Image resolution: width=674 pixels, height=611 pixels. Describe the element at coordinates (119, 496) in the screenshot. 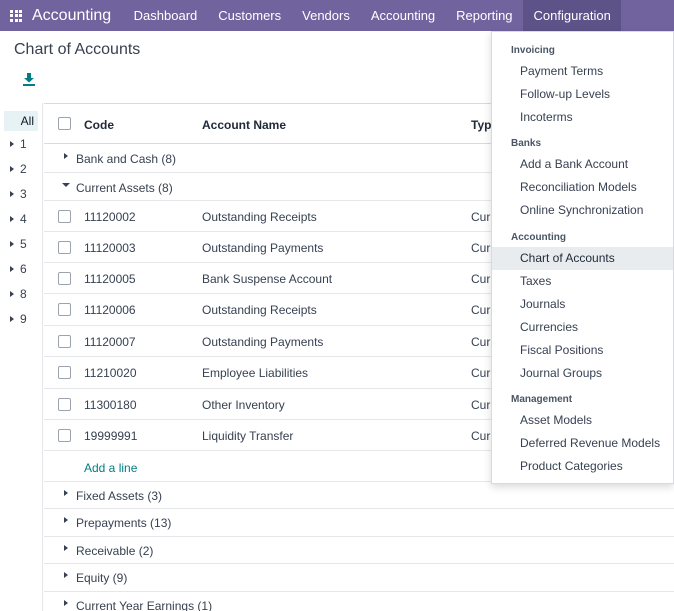

I see `group-label: Fixed Assets (3)` at that location.